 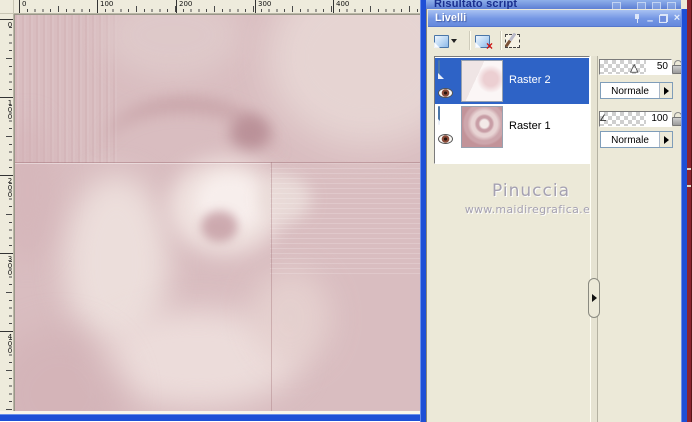 What do you see at coordinates (689, 211) in the screenshot?
I see `screen-edge` at bounding box center [689, 211].